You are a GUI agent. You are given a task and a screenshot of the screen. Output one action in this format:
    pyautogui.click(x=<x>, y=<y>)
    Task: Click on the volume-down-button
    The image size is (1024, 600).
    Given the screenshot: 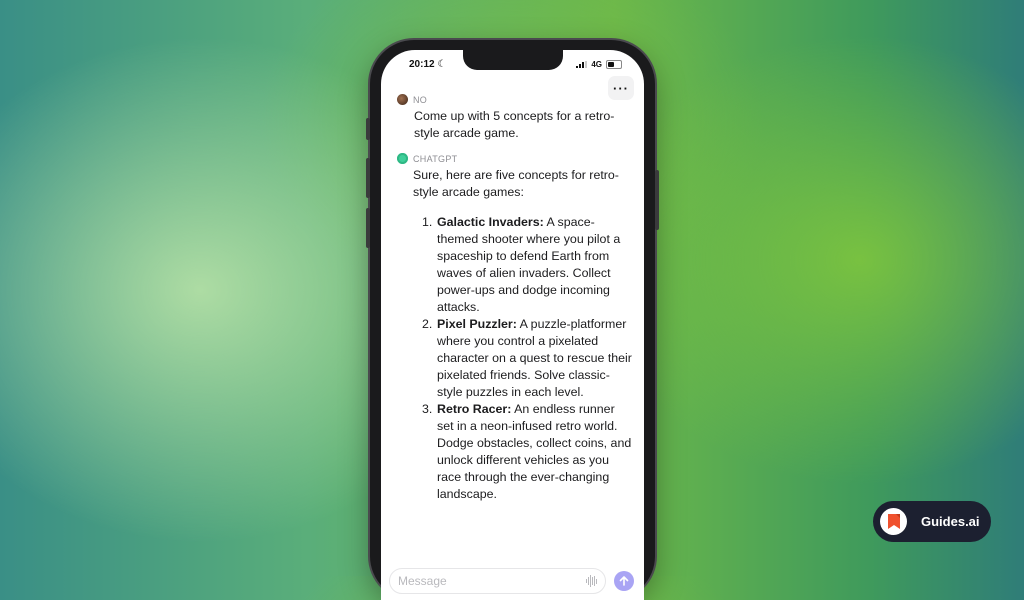 What is the action you would take?
    pyautogui.click(x=368, y=228)
    